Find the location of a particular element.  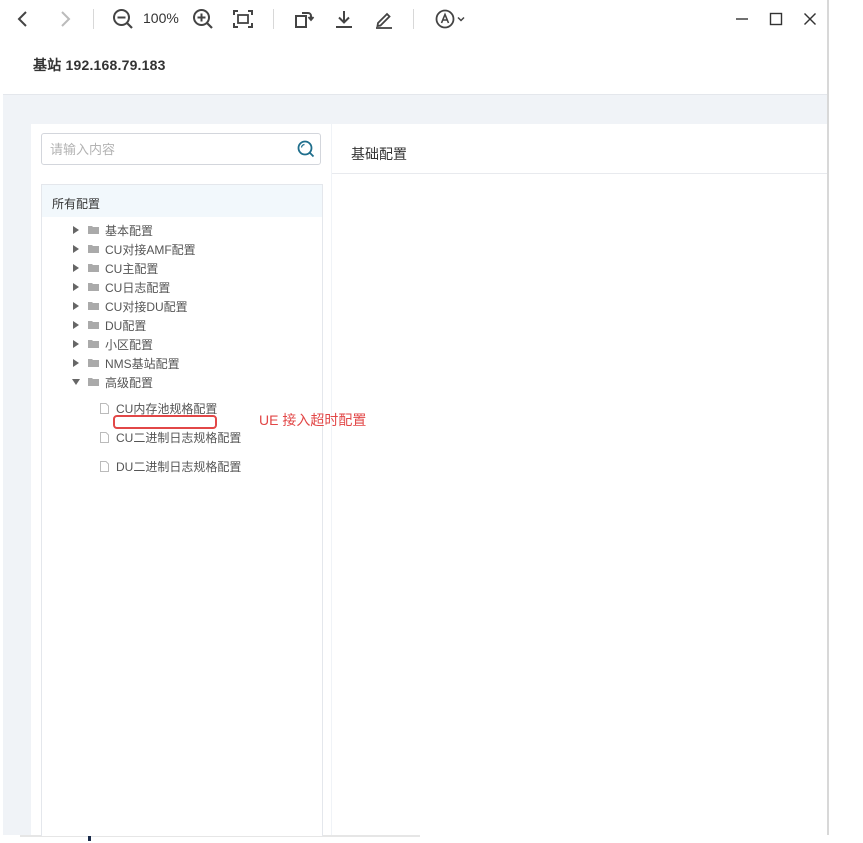

fit-page-icon is located at coordinates (243, 19).